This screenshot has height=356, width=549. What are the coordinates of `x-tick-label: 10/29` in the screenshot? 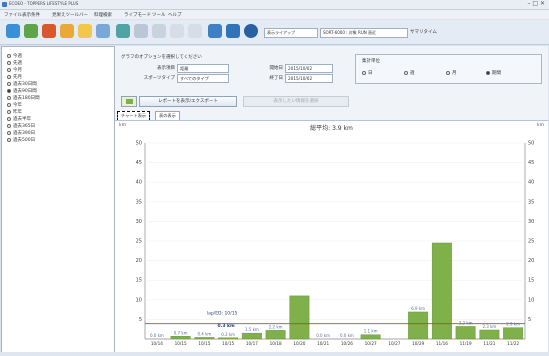 It's located at (418, 343).